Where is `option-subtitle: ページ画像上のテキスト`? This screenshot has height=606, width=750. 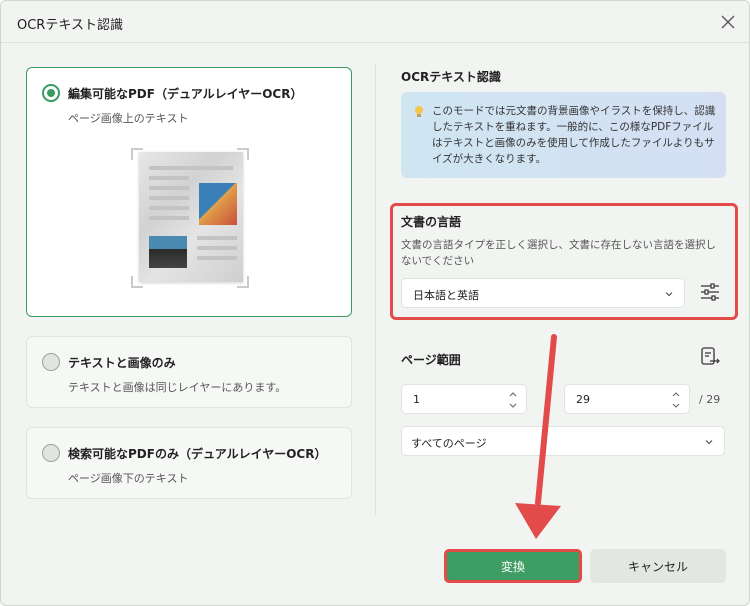 option-subtitle: ページ画像上のテキスト is located at coordinates (128, 118).